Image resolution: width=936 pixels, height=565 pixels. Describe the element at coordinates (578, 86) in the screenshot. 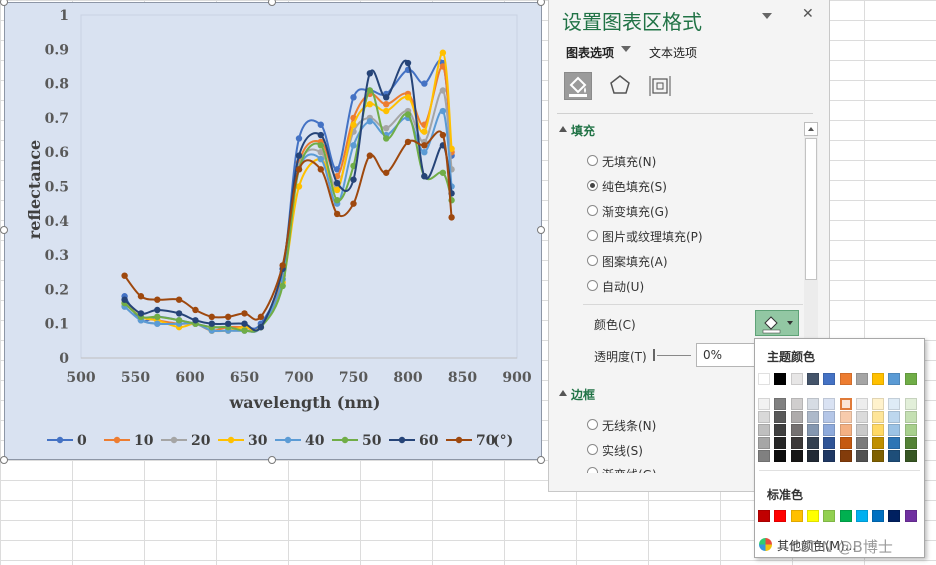

I see `fill-line-tab` at that location.